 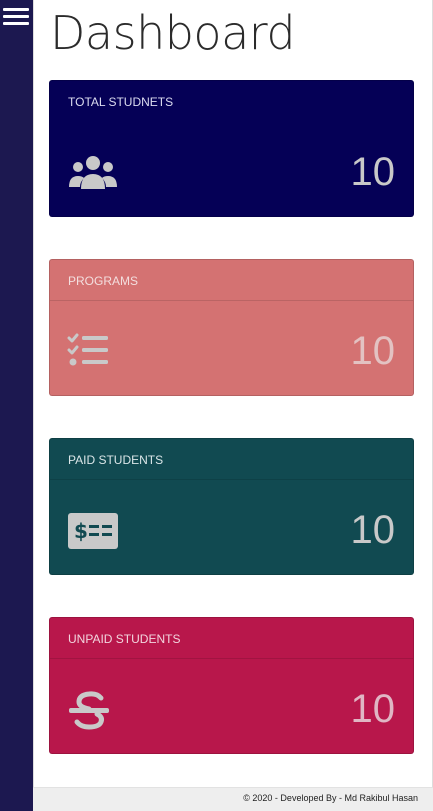 What do you see at coordinates (89, 710) in the screenshot?
I see `strikethrough-s-icon` at bounding box center [89, 710].